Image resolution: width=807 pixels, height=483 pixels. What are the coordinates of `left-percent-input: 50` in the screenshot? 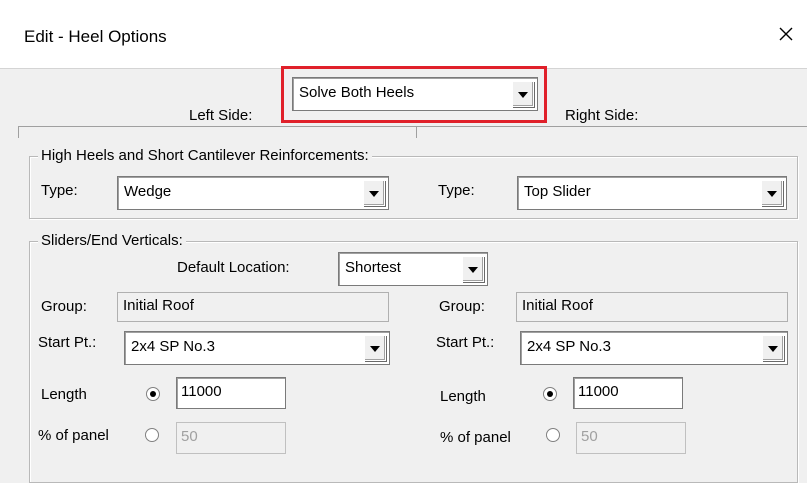 It's located at (231, 438).